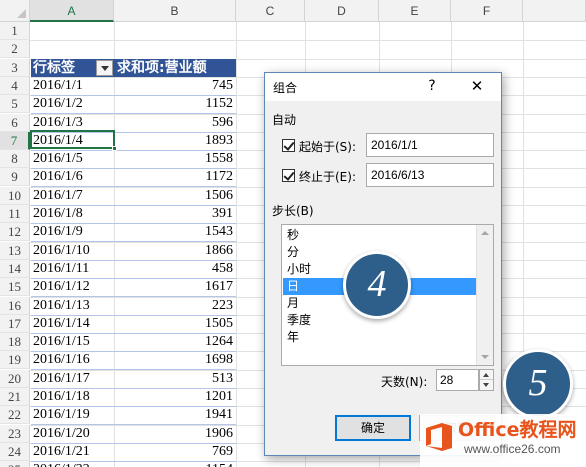 This screenshot has width=586, height=467. I want to click on dialog-titlebar: 组合 ? ✕, so click(383, 87).